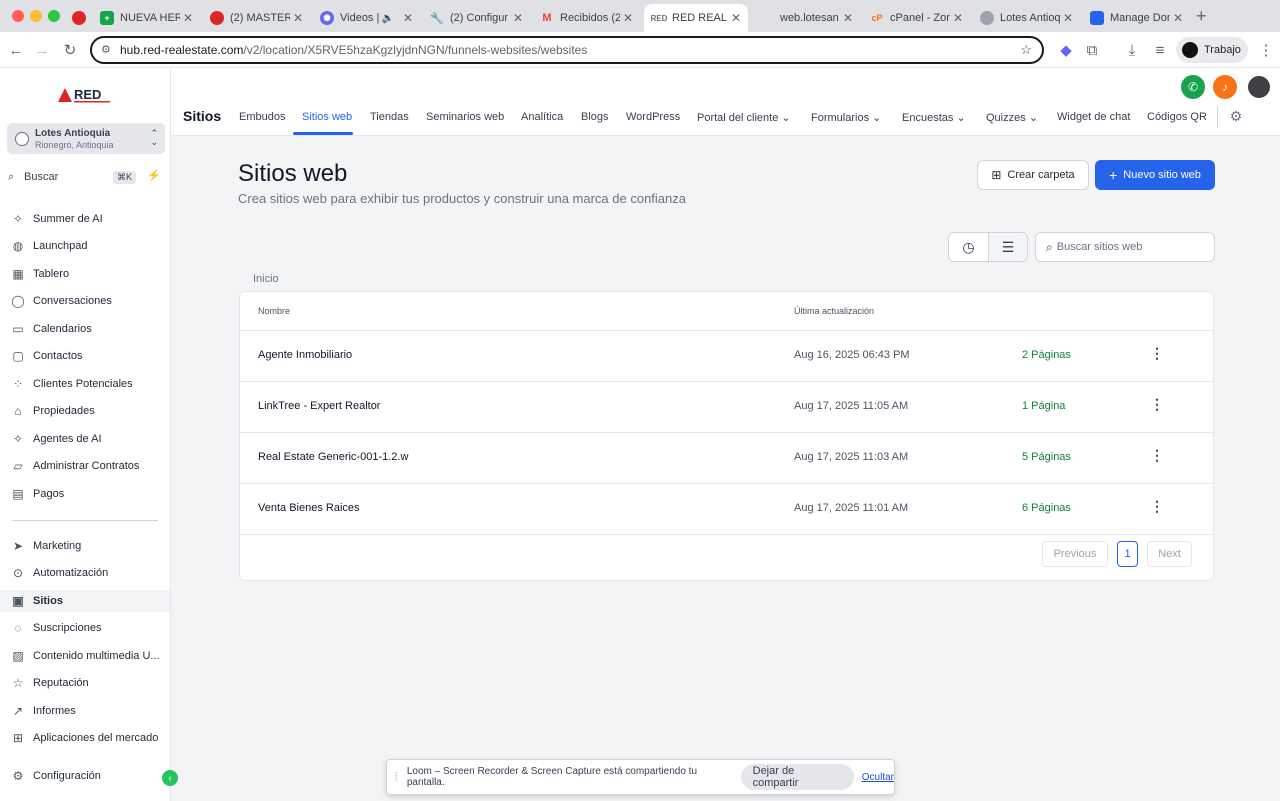  What do you see at coordinates (806, 18) in the screenshot?
I see `browser-tab: web.lotesan ✕` at bounding box center [806, 18].